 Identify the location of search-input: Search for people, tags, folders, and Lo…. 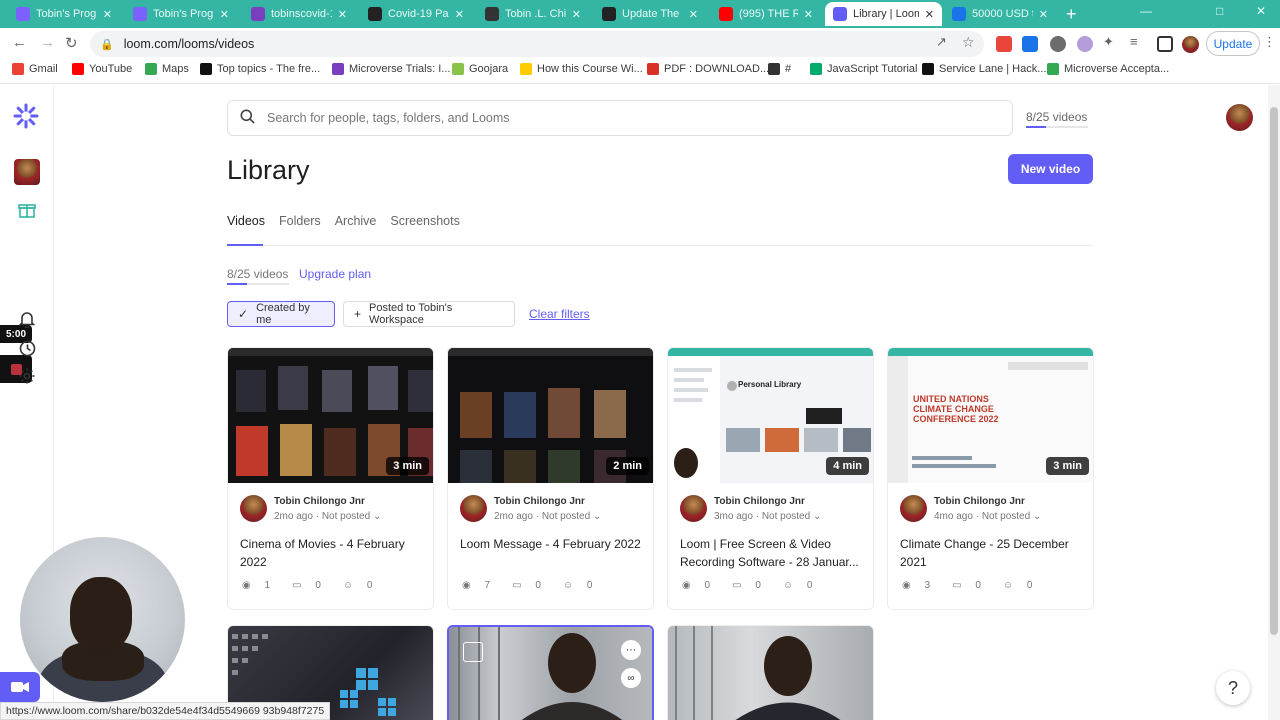
(620, 118).